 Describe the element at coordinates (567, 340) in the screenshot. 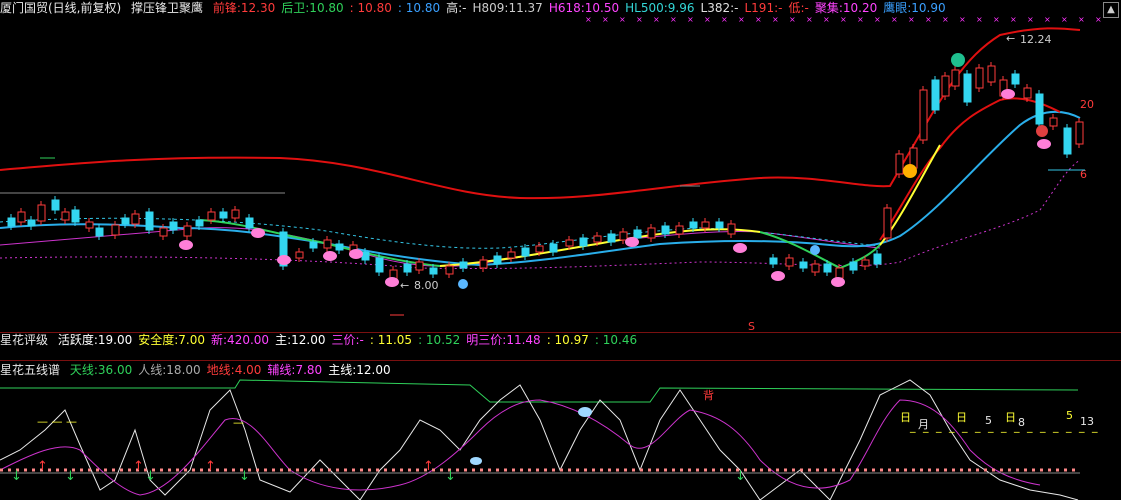

I see `sub1-item-8: : 10.97` at that location.